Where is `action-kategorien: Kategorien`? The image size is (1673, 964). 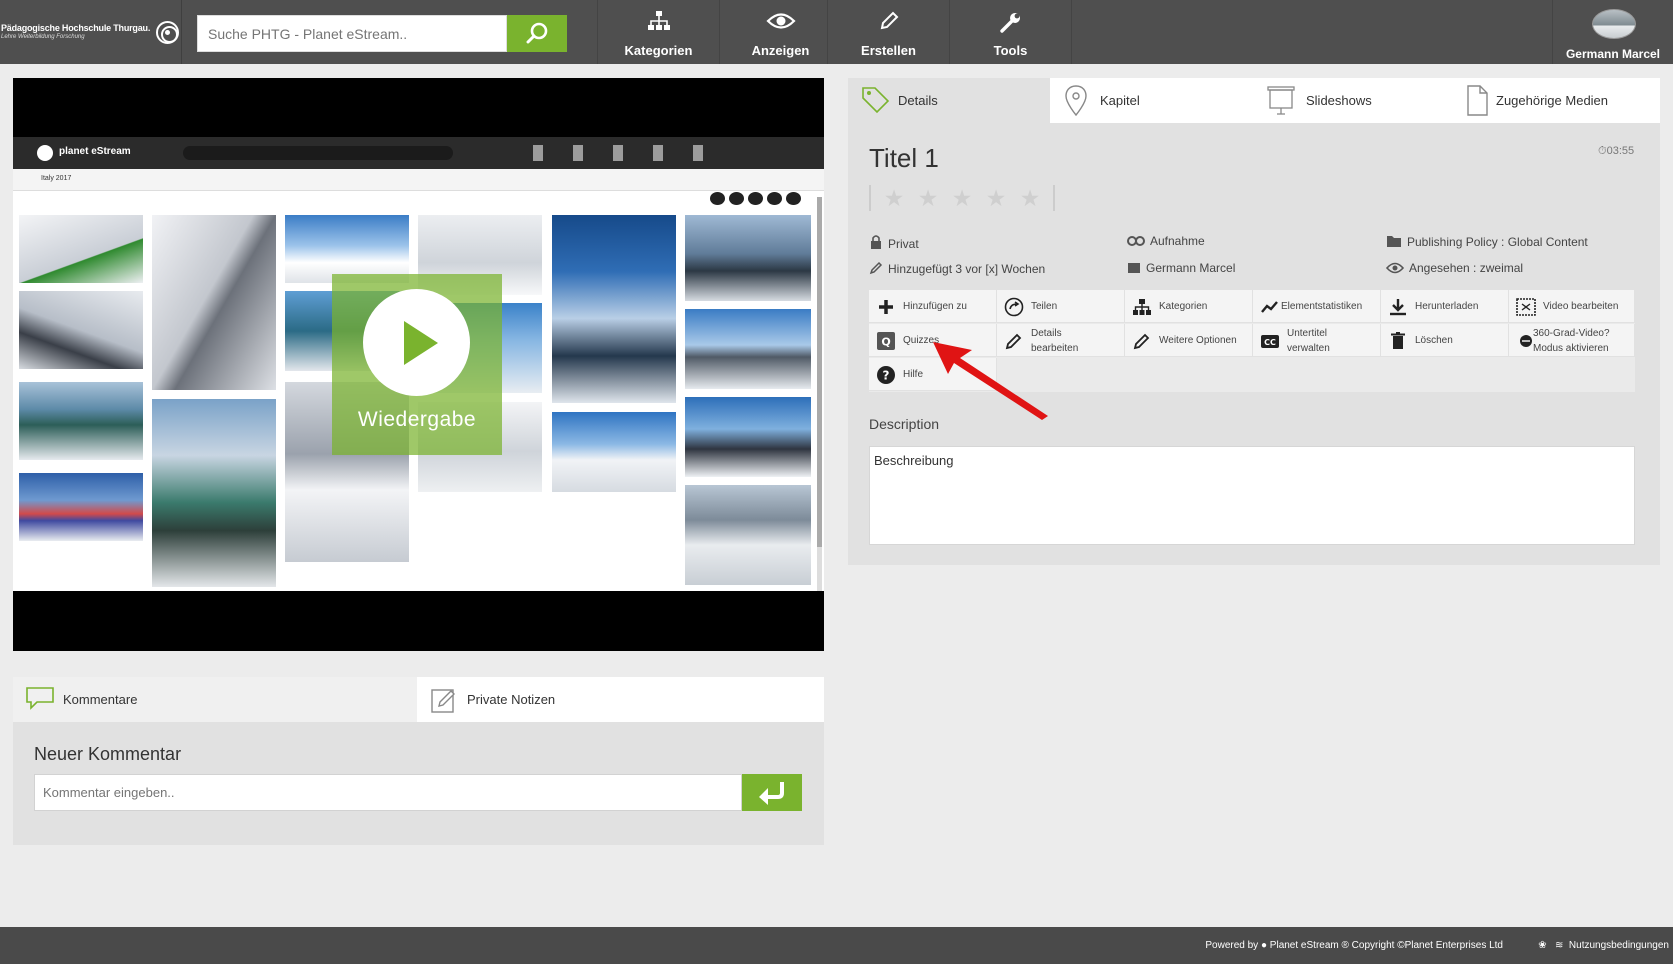
action-kategorien: Kategorien is located at coordinates (1189, 306).